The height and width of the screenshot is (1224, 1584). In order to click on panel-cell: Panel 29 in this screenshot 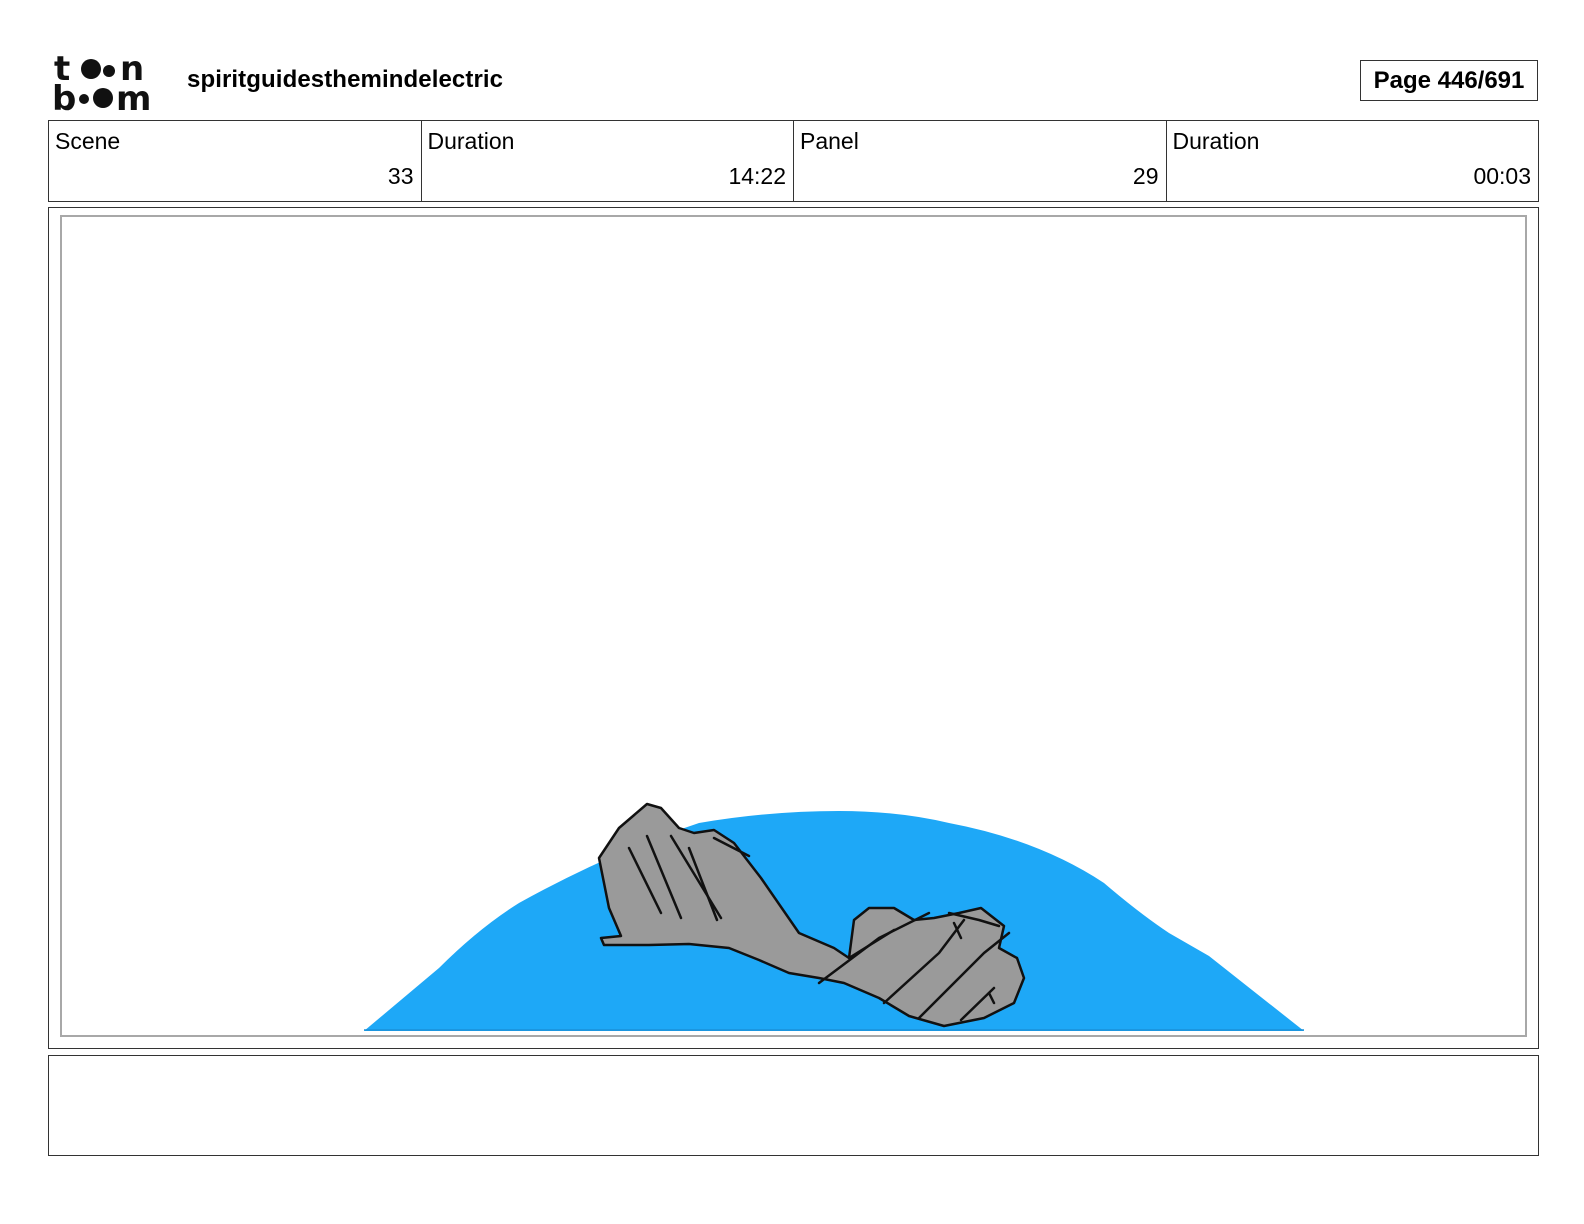, I will do `click(980, 161)`.